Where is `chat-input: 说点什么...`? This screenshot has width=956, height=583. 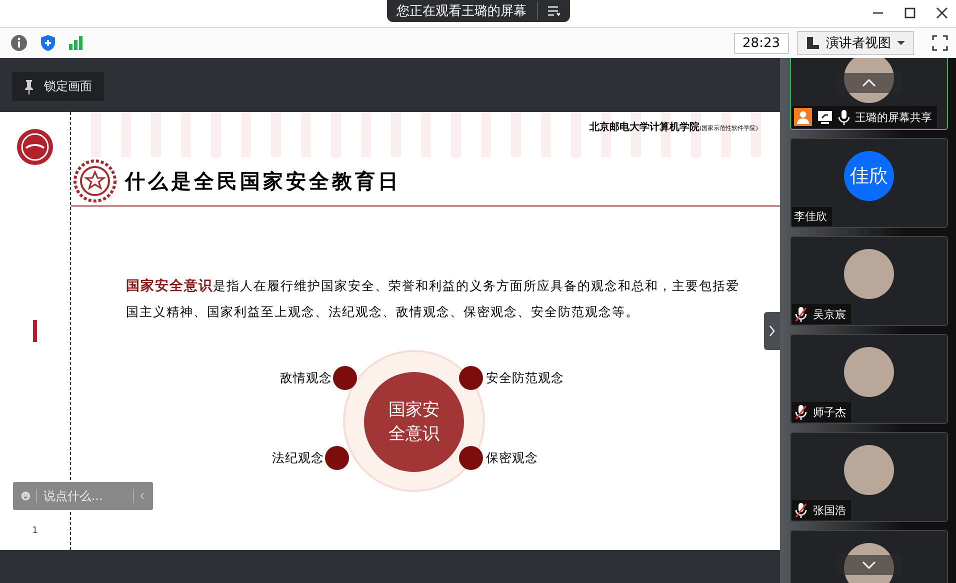
chat-input: 说点什么... is located at coordinates (83, 496).